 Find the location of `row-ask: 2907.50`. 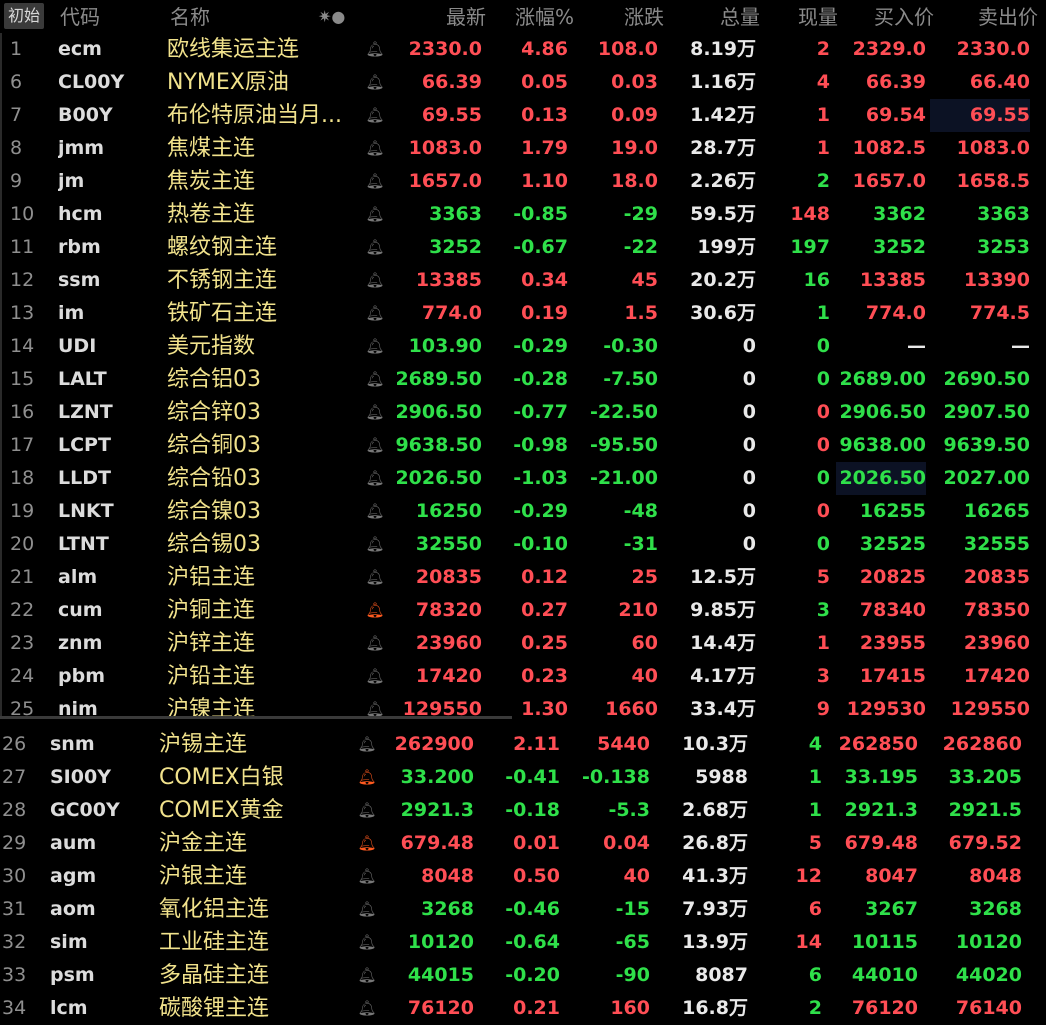

row-ask: 2907.50 is located at coordinates (986, 412).